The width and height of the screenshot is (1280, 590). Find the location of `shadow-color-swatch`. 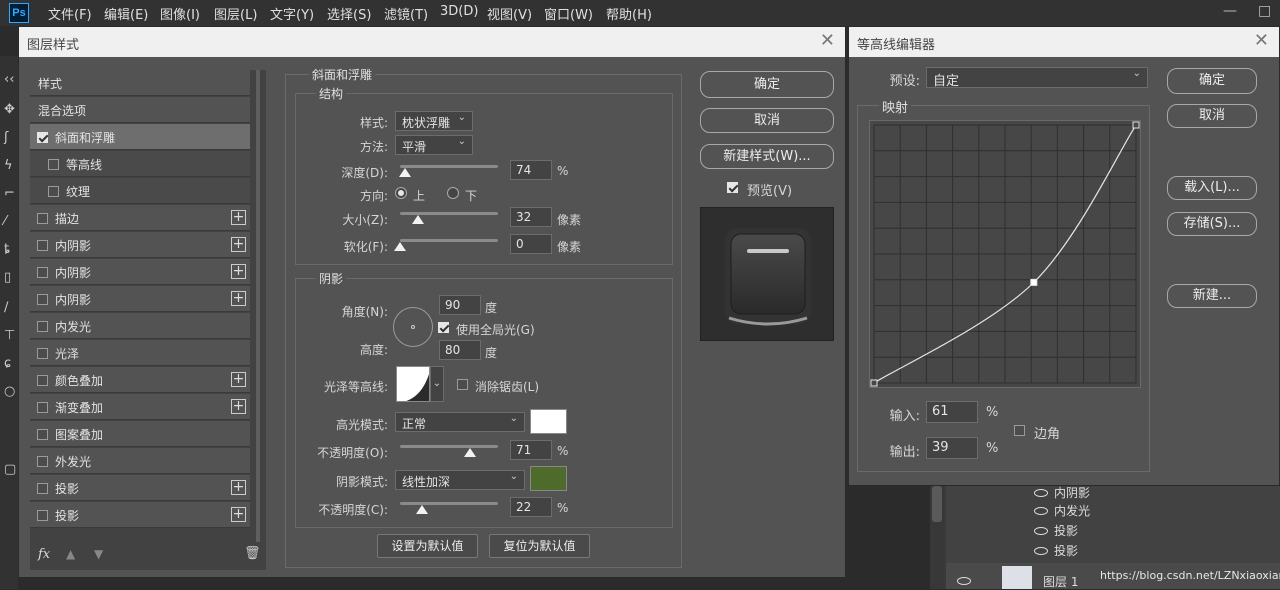

shadow-color-swatch is located at coordinates (548, 478).